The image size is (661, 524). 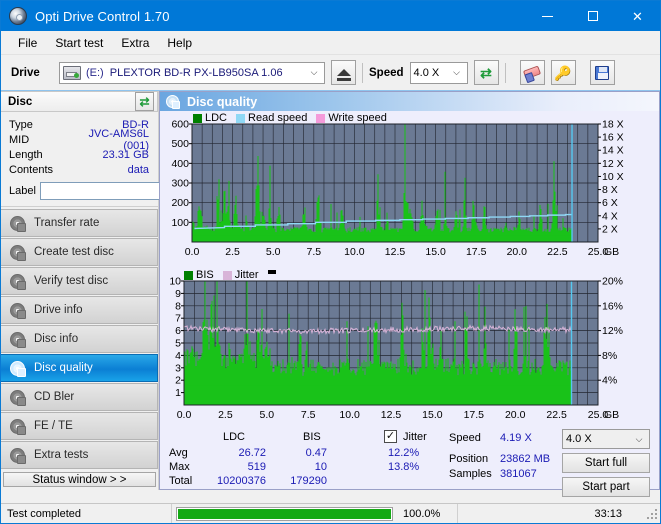 I want to click on refresh-button: ⇄, so click(x=486, y=72).